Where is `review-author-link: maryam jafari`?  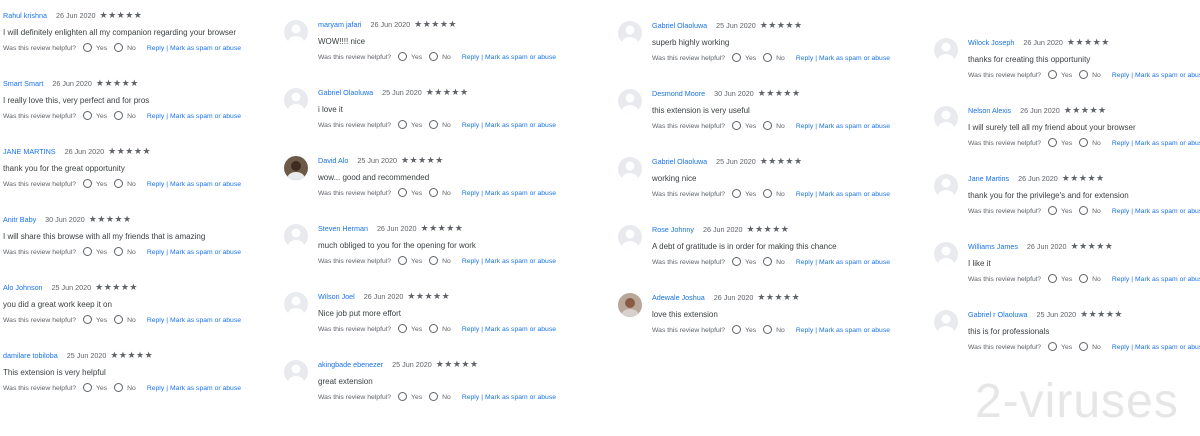 review-author-link: maryam jafari is located at coordinates (340, 24).